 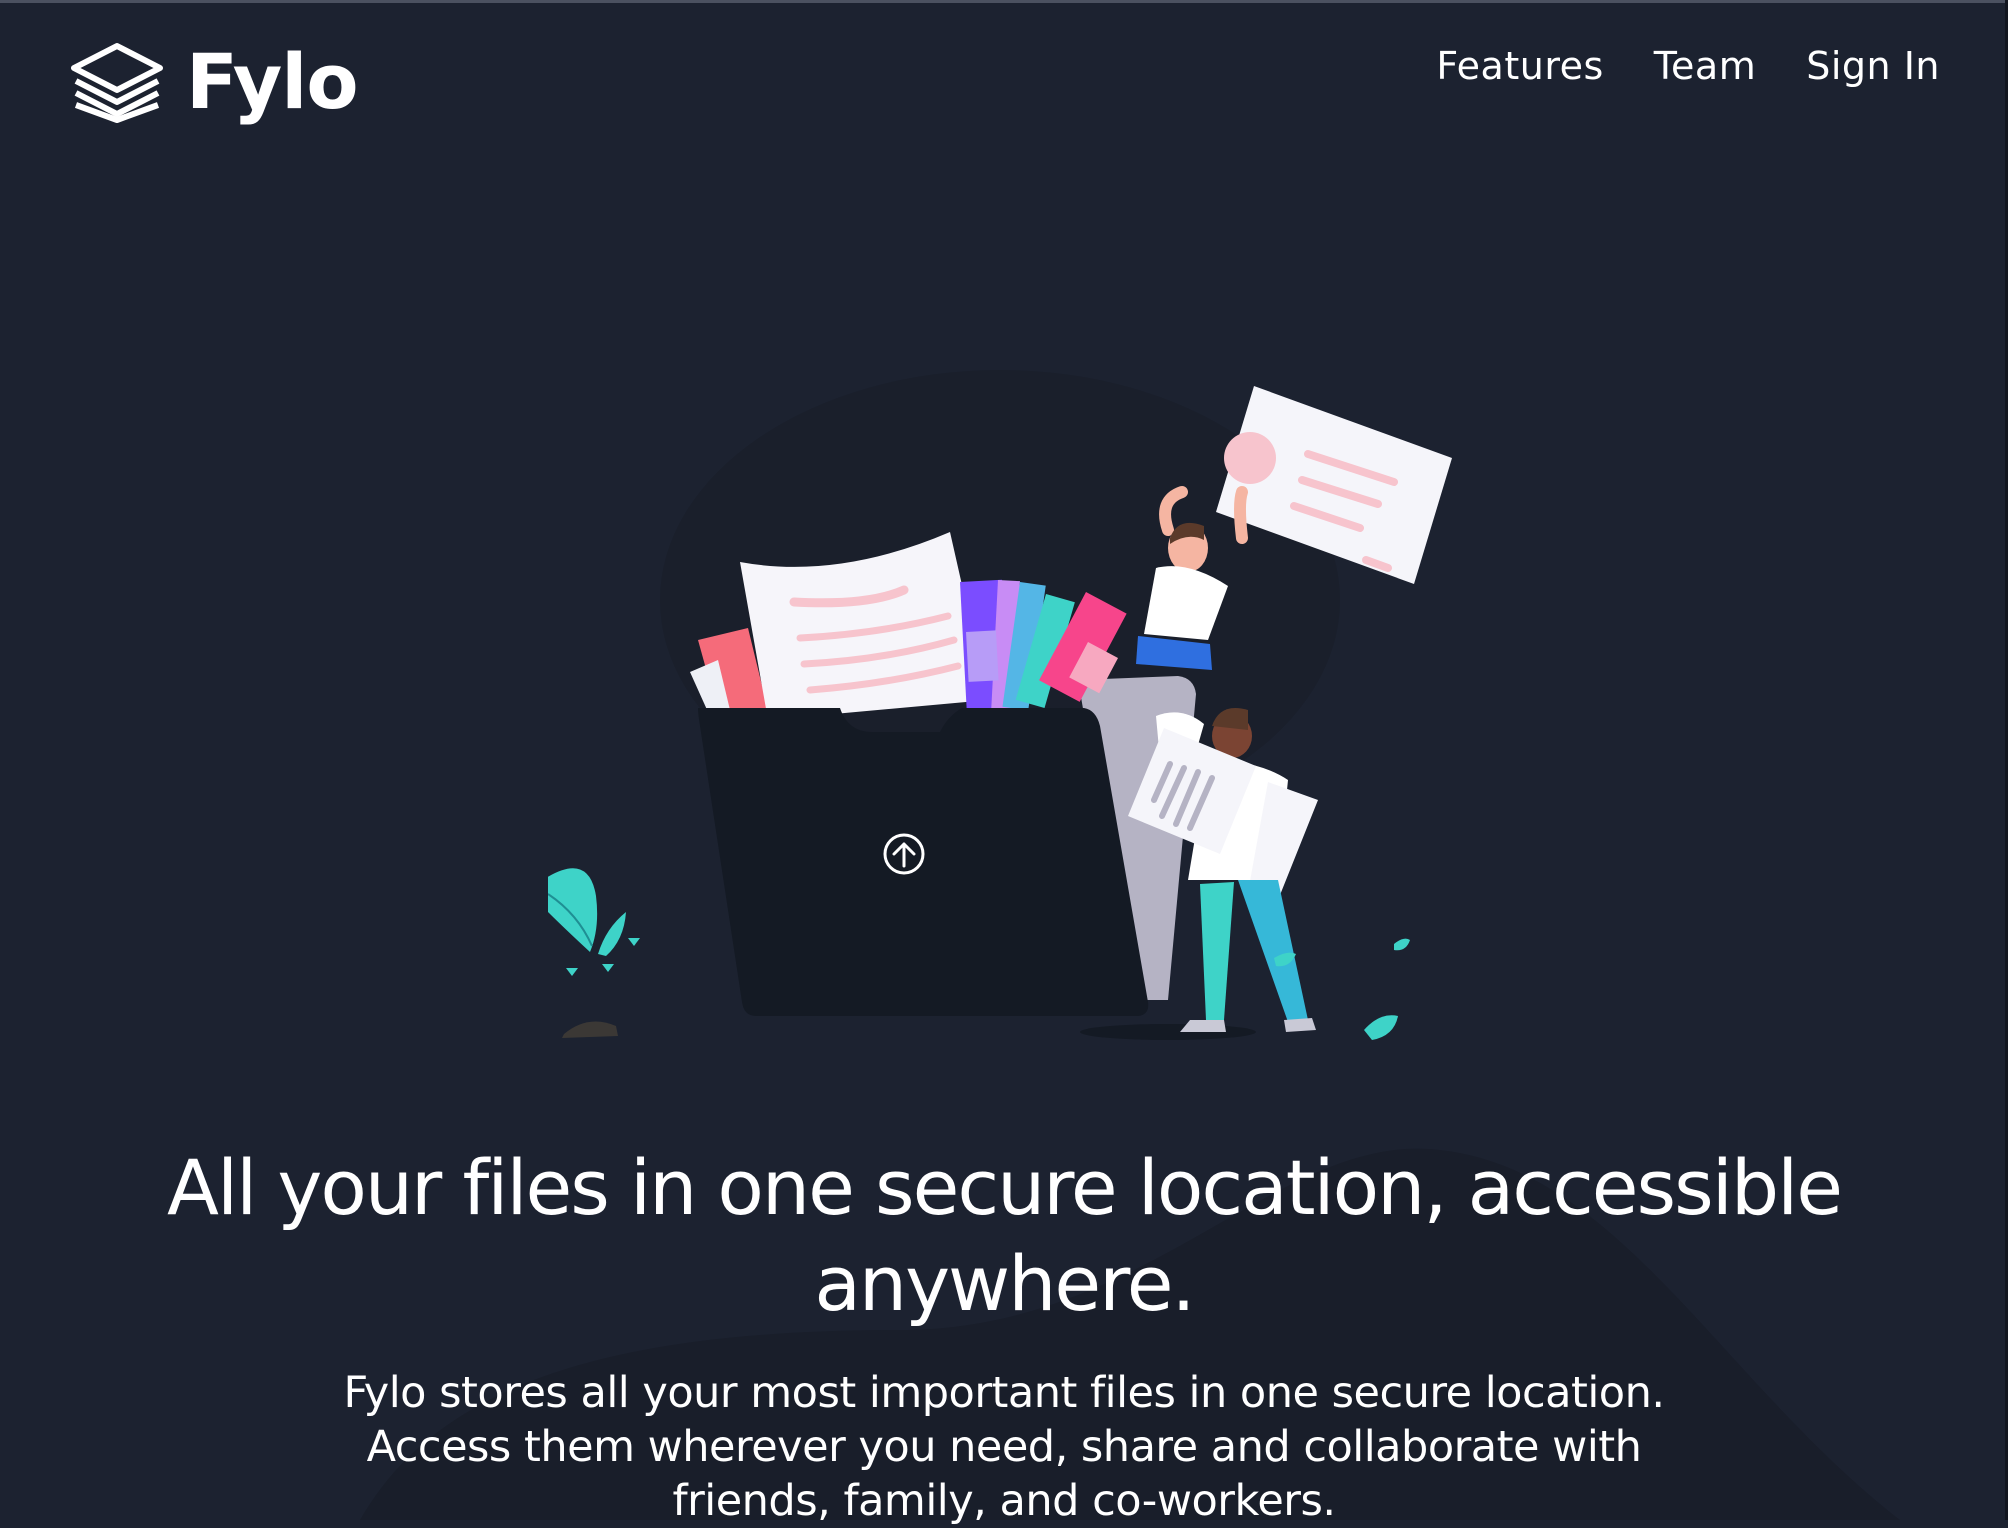 I want to click on brand-logo: Fylo, so click(x=213, y=82).